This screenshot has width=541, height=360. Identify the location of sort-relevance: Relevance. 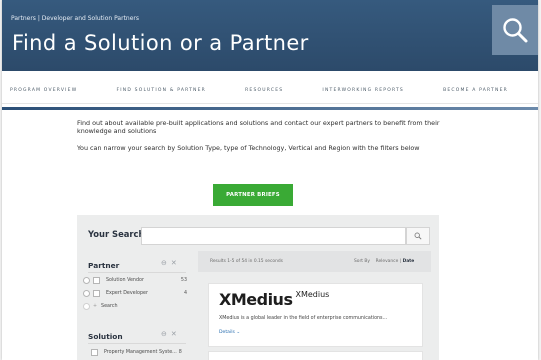
(387, 261).